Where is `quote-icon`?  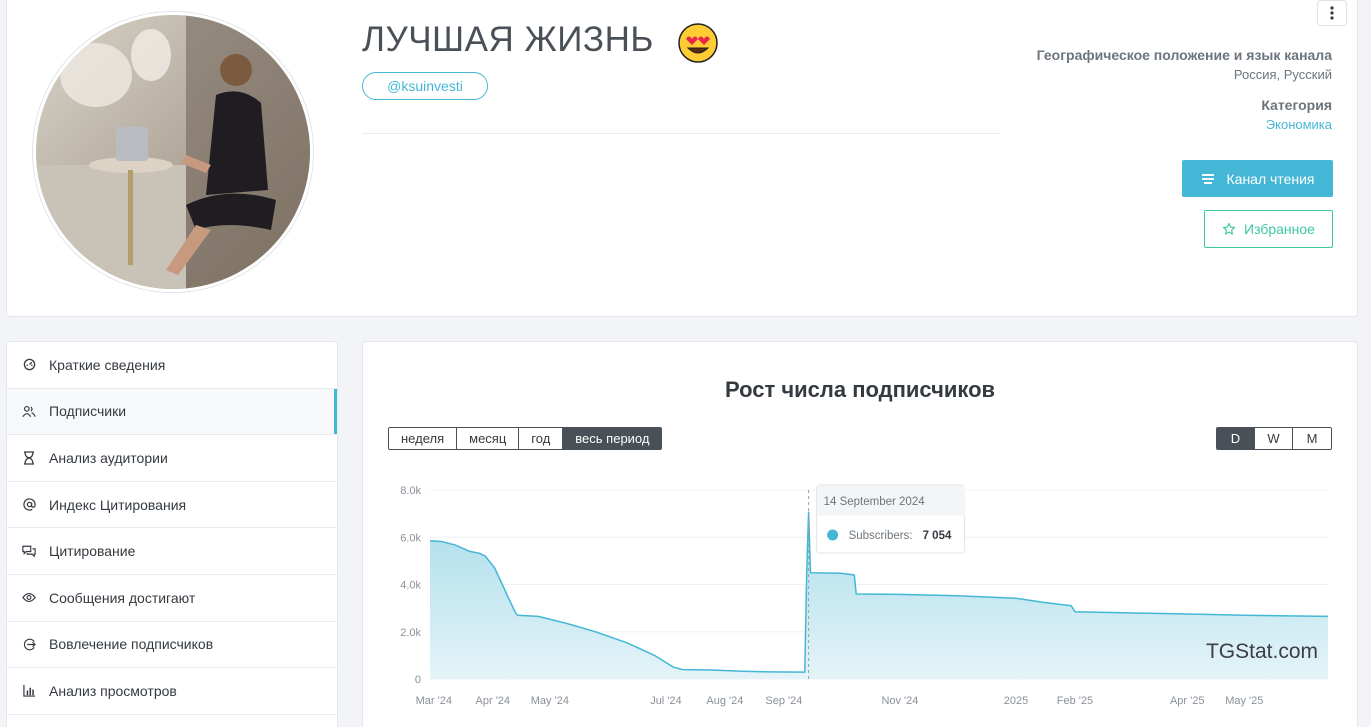 quote-icon is located at coordinates (29, 551).